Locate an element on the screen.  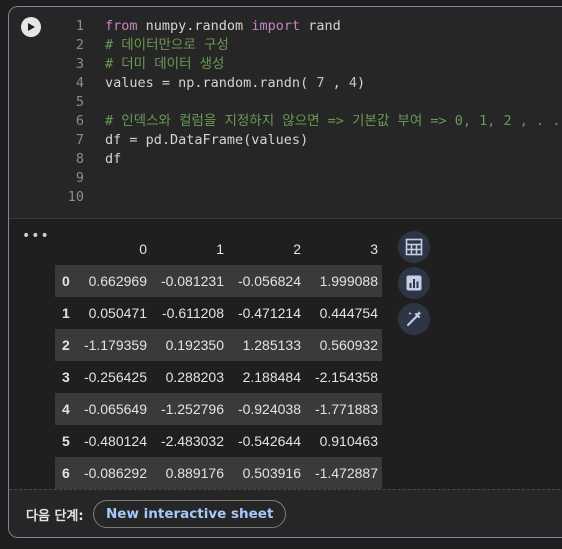
chart-icon is located at coordinates (414, 283).